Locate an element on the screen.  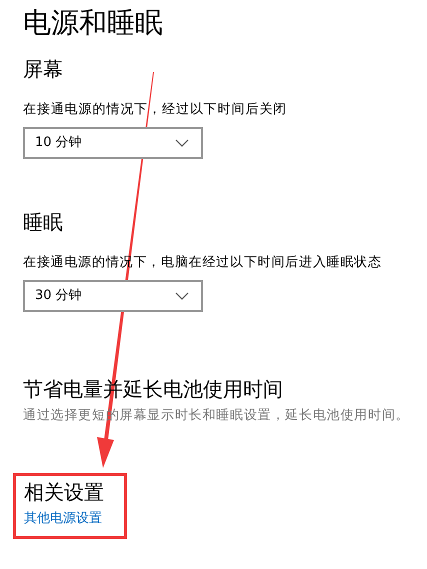
dropdown: 30 分钟 is located at coordinates (113, 296).